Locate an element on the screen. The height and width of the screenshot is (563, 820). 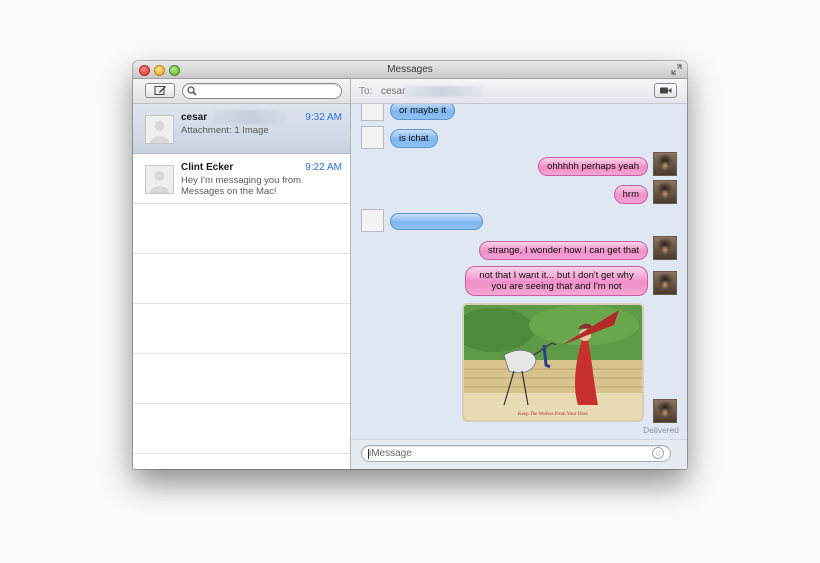
image-attachment: Keep The Wolves From Your Door is located at coordinates (553, 362).